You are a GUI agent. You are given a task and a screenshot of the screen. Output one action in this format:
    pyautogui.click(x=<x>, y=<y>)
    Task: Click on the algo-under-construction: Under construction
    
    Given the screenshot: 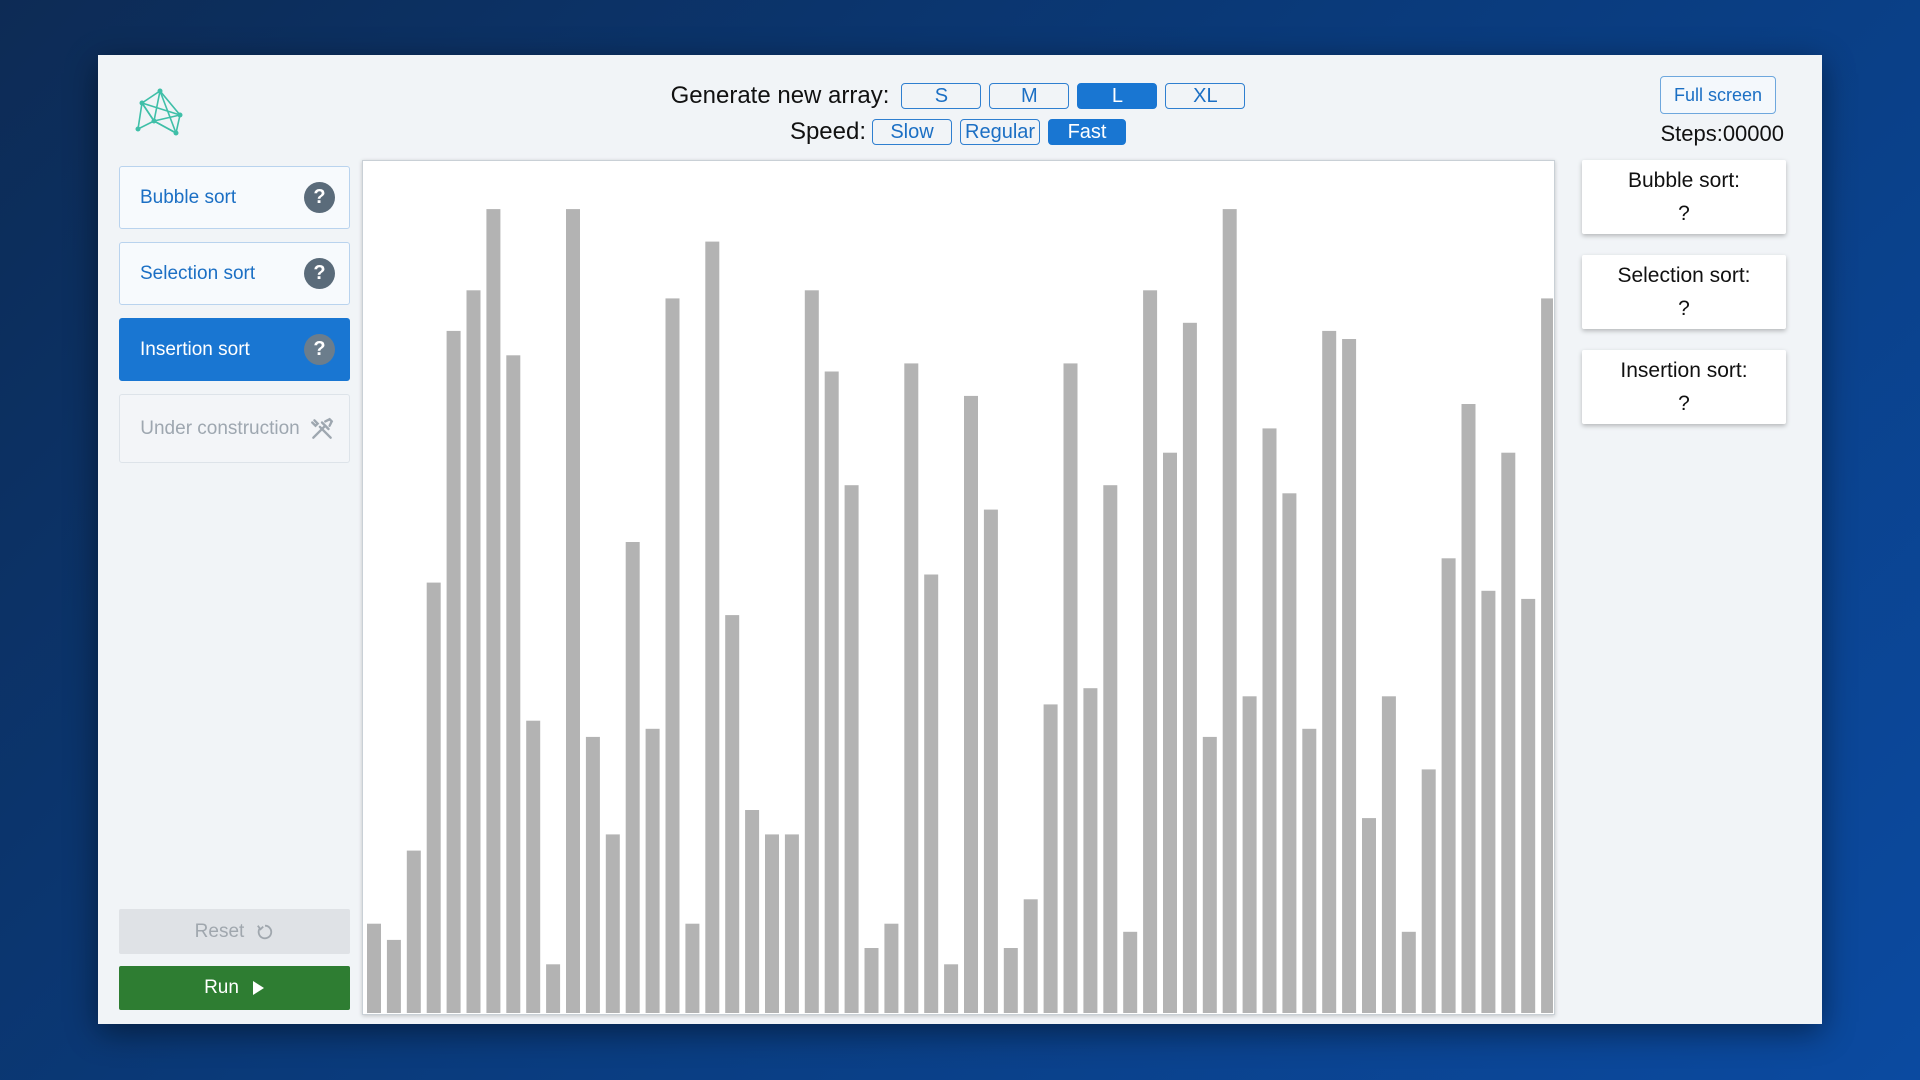 What is the action you would take?
    pyautogui.click(x=234, y=428)
    